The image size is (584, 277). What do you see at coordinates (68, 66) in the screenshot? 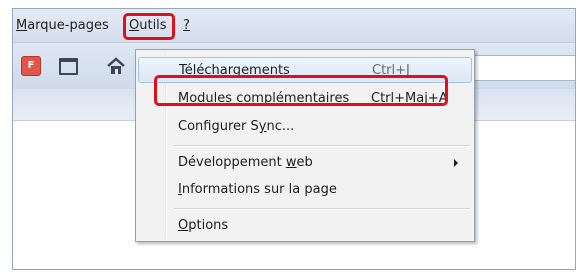
I see `window-icon` at bounding box center [68, 66].